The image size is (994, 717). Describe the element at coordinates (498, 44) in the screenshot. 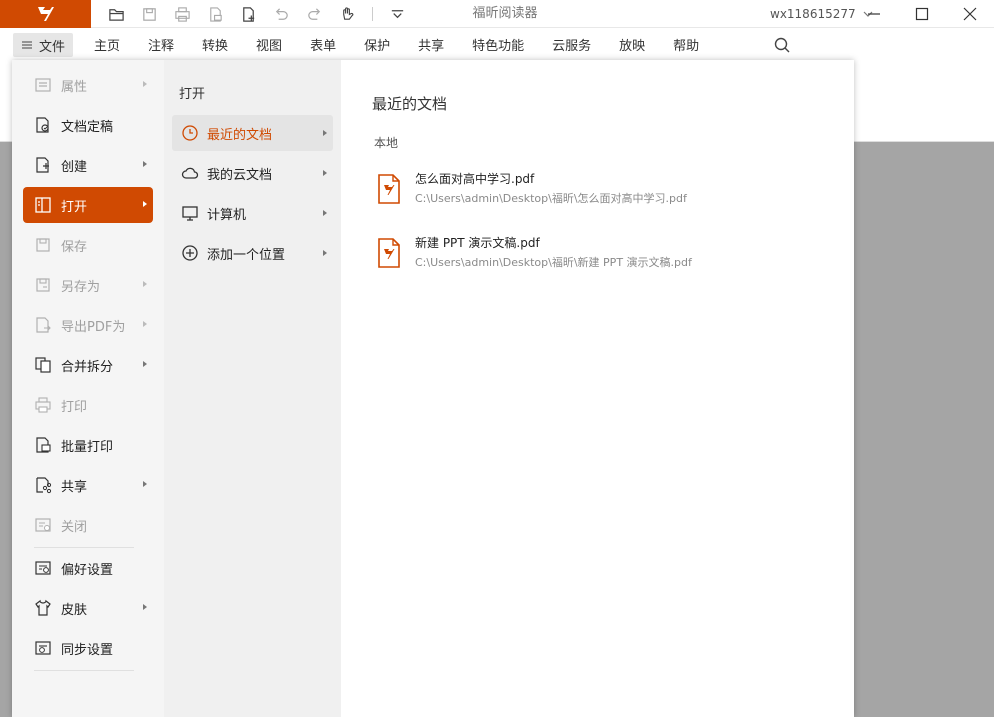

I see `menu-tab: 特色功能` at that location.